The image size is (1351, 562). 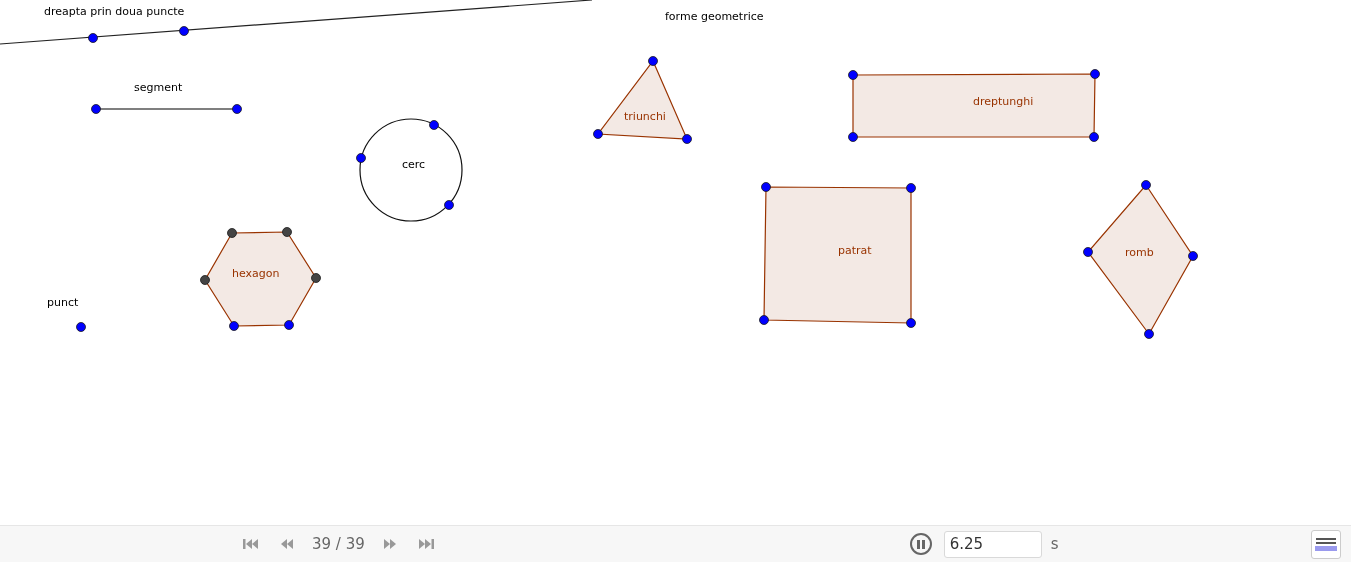 I want to click on algebra-view-icon, so click(x=1326, y=544).